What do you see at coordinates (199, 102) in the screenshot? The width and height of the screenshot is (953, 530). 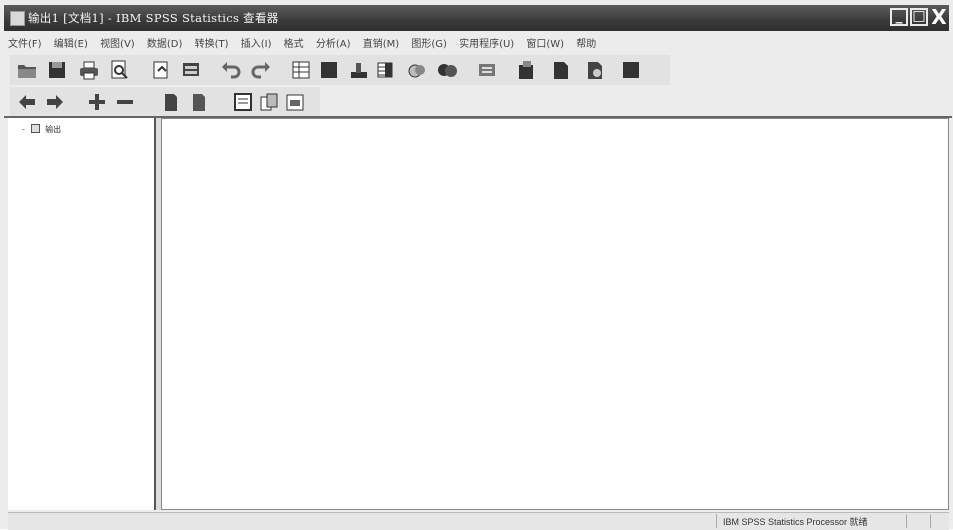 I see `hide-icon` at bounding box center [199, 102].